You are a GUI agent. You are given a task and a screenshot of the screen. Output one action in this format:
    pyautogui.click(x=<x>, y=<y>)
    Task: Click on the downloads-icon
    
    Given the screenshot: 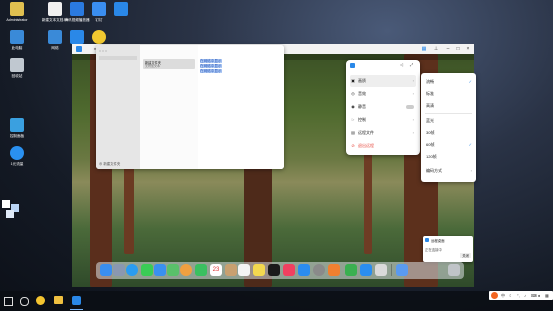 What is the action you would take?
    pyautogui.click(x=402, y=270)
    